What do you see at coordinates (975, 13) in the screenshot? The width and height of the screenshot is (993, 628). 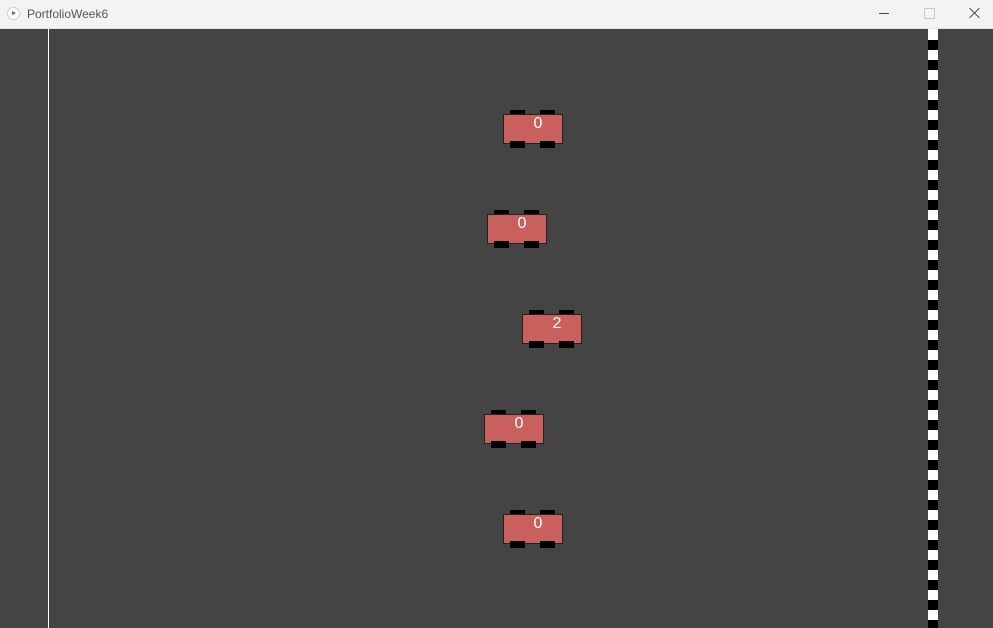 I see `close-icon` at bounding box center [975, 13].